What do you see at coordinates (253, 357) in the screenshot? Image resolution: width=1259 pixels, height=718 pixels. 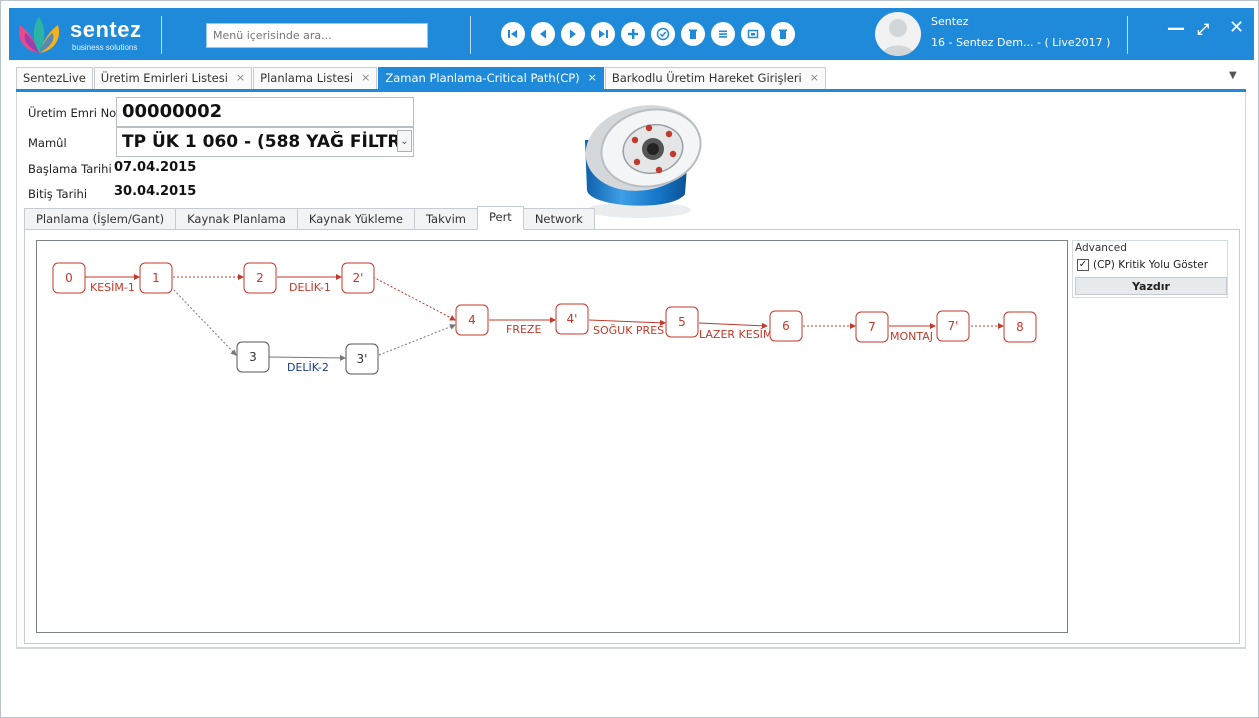 I see `pert-node: 3` at bounding box center [253, 357].